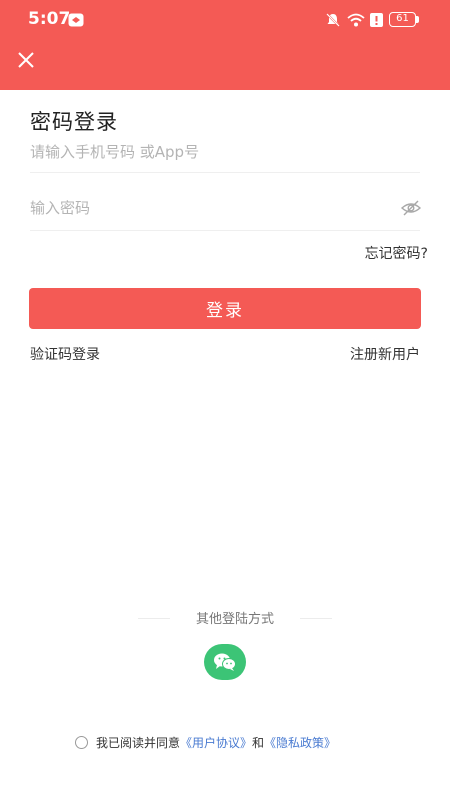  I want to click on agreement-prefix: 我已阅读并同意, so click(138, 742).